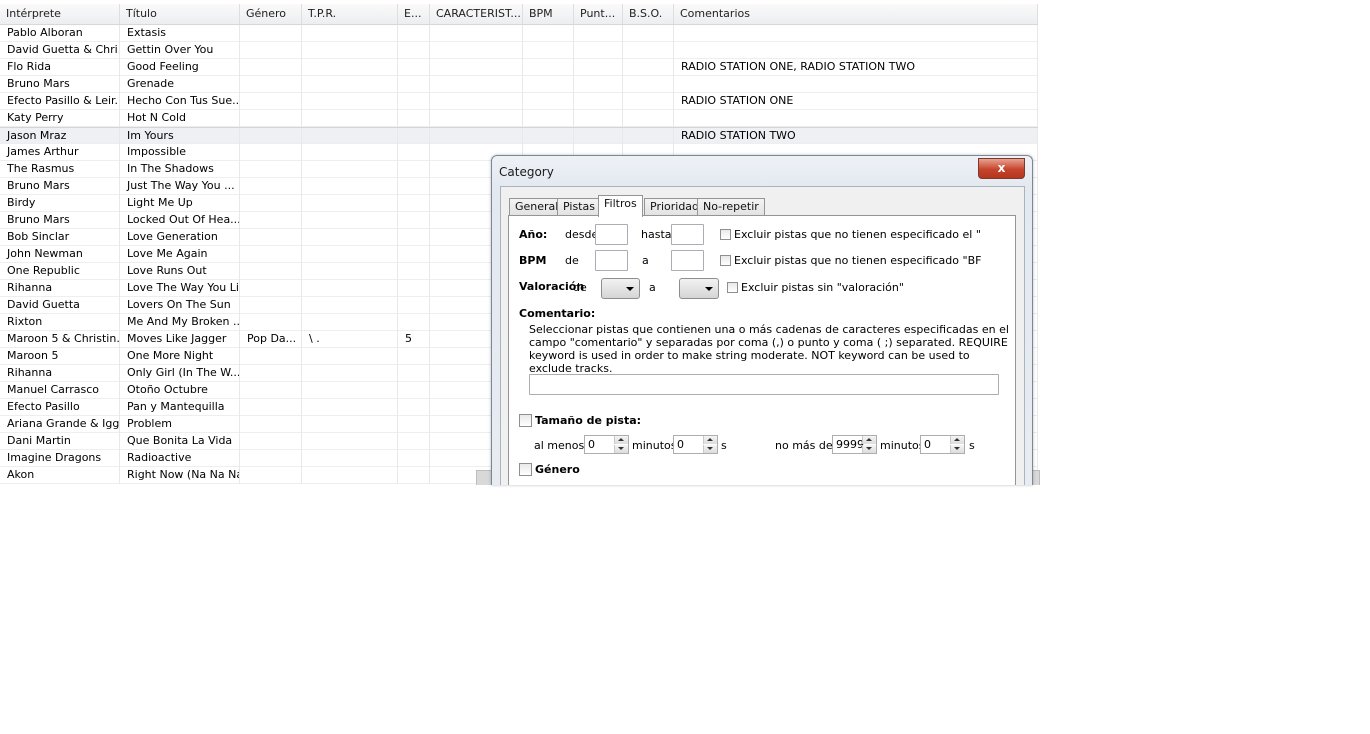 This screenshot has width=1370, height=734. Describe the element at coordinates (687, 260) in the screenshot. I see `bpm-to-input` at that location.